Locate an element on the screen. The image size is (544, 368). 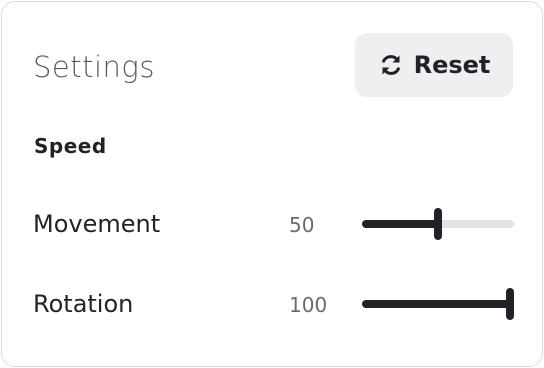
rotation-value: 100 is located at coordinates (308, 305).